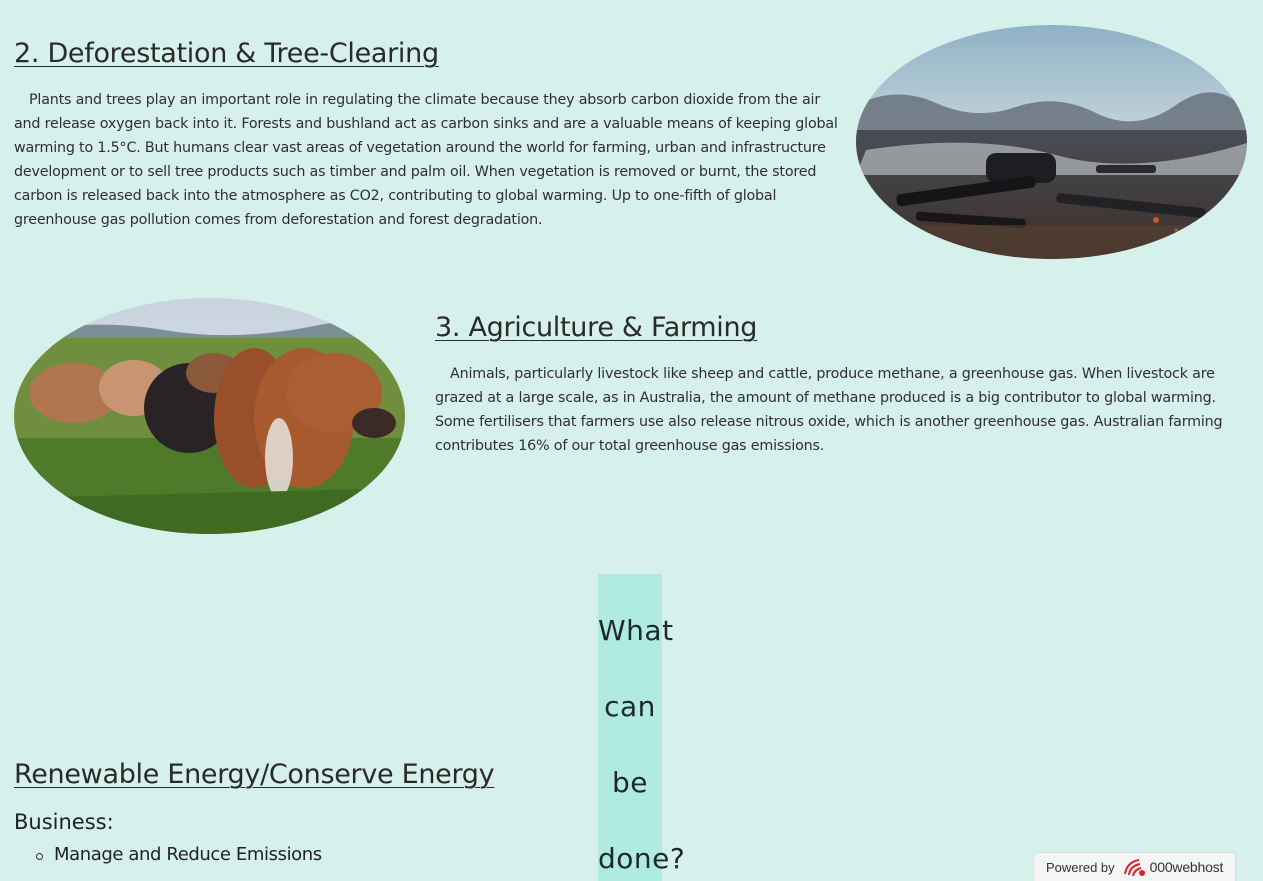 The image size is (1263, 881). What do you see at coordinates (642, 727) in the screenshot?
I see `what-can-be-done-heading: What can be done?` at bounding box center [642, 727].